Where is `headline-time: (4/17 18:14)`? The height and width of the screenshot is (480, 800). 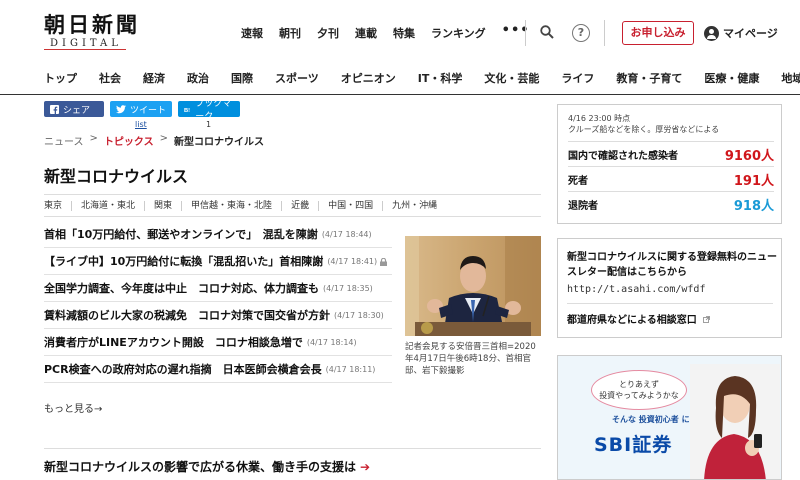
headline-time: (4/17 18:14) is located at coordinates (331, 342).